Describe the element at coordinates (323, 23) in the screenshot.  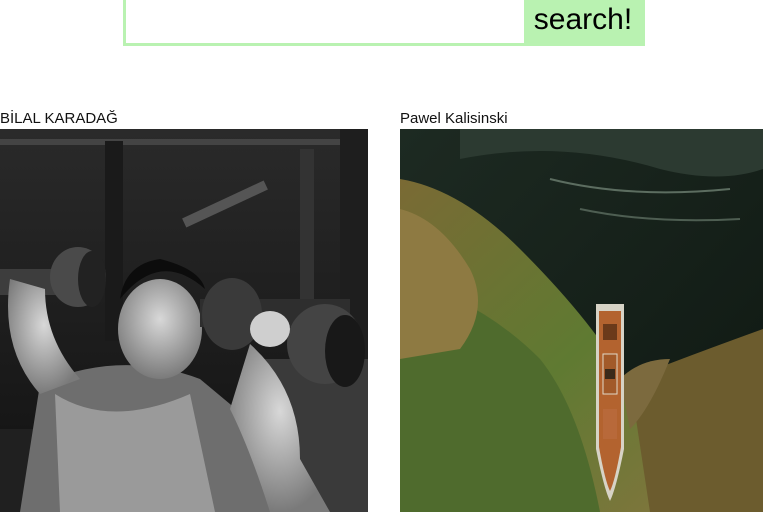
I see `search-input` at that location.